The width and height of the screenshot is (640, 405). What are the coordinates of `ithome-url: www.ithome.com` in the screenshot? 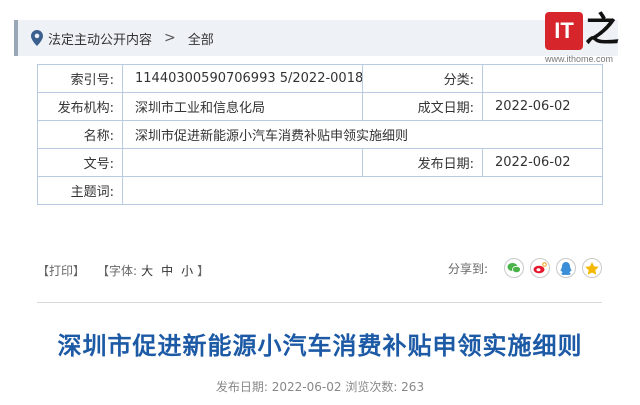 It's located at (579, 59).